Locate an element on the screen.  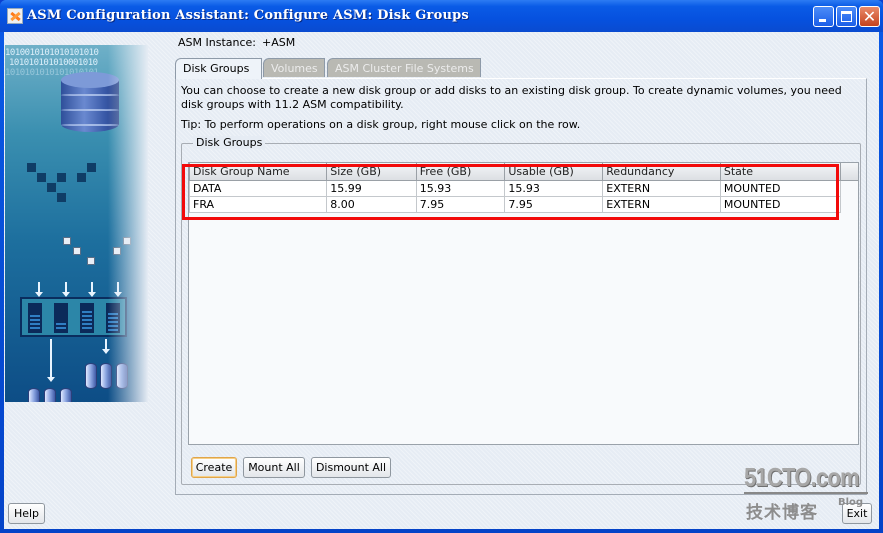
cell-usable: 15.93 is located at coordinates (554, 188).